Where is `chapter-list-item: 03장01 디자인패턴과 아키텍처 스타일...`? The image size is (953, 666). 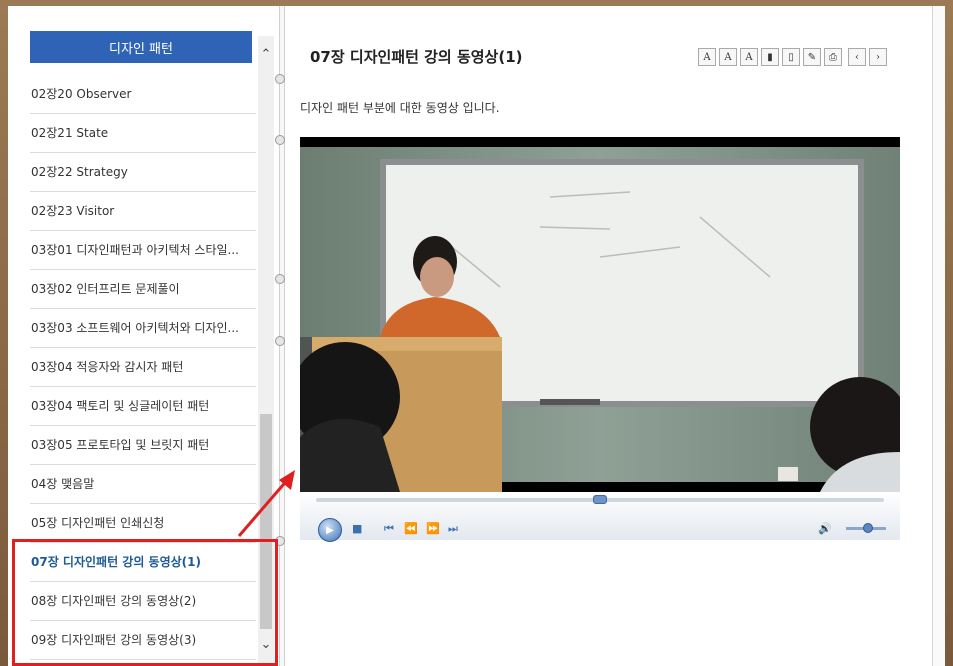 chapter-list-item: 03장01 디자인패턴과 아키텍처 스타일... is located at coordinates (143, 250).